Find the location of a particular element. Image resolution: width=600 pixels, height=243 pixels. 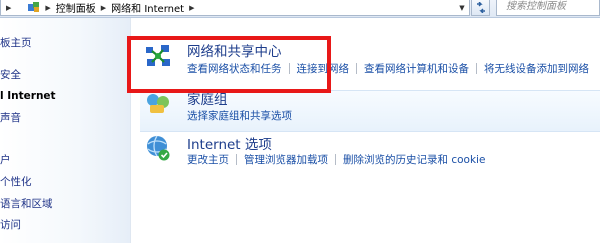

address-dropdown-button: ▼ is located at coordinates (462, 7).